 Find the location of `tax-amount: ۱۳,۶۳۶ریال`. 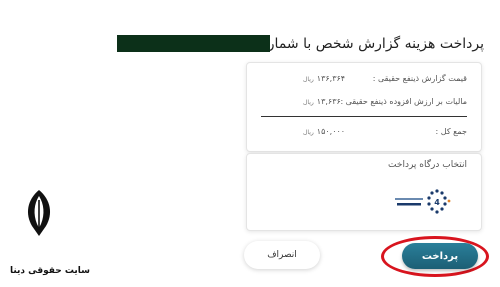

tax-amount: ۱۳,۶۳۶ریال is located at coordinates (322, 101).